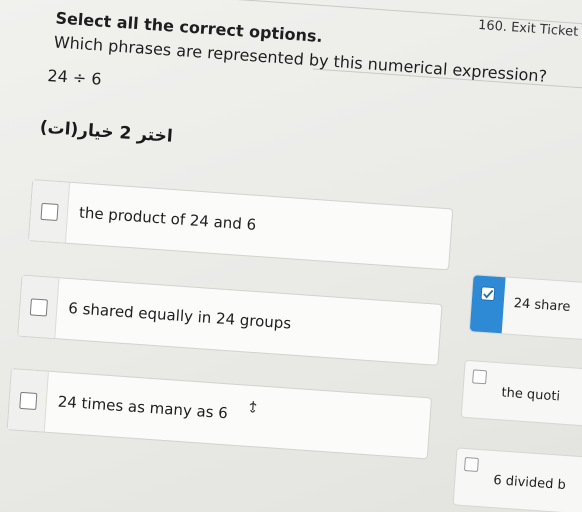  I want to click on option-product: the product of 24 and 6, so click(240, 225).